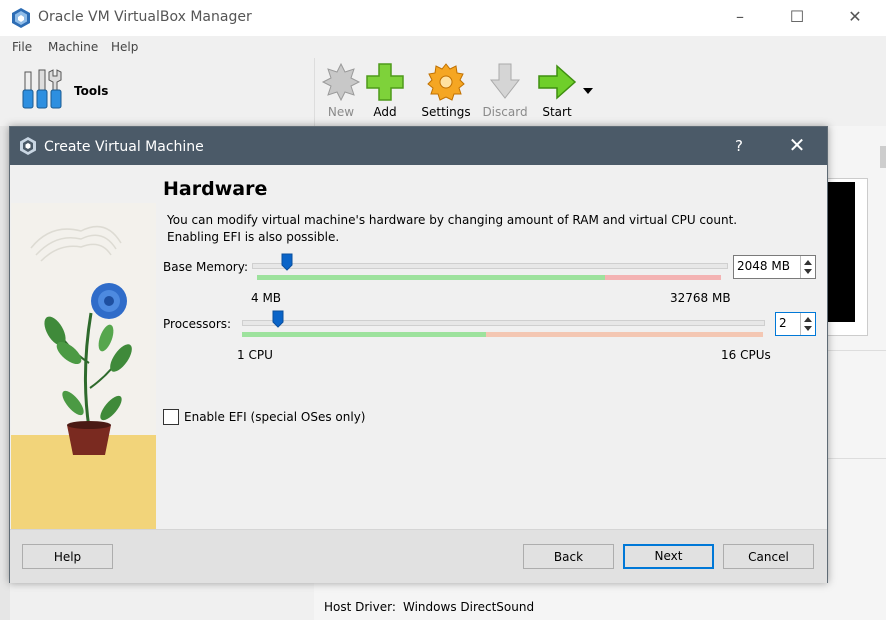 This screenshot has height=620, width=886. I want to click on maximize-button: ☐, so click(797, 17).